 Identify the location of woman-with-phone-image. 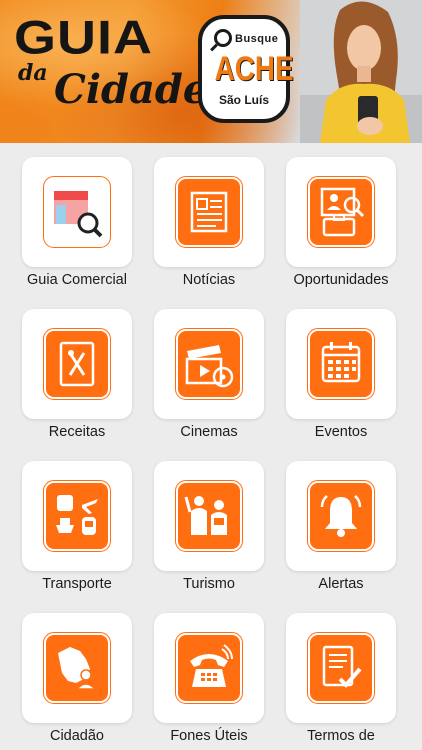
(361, 71).